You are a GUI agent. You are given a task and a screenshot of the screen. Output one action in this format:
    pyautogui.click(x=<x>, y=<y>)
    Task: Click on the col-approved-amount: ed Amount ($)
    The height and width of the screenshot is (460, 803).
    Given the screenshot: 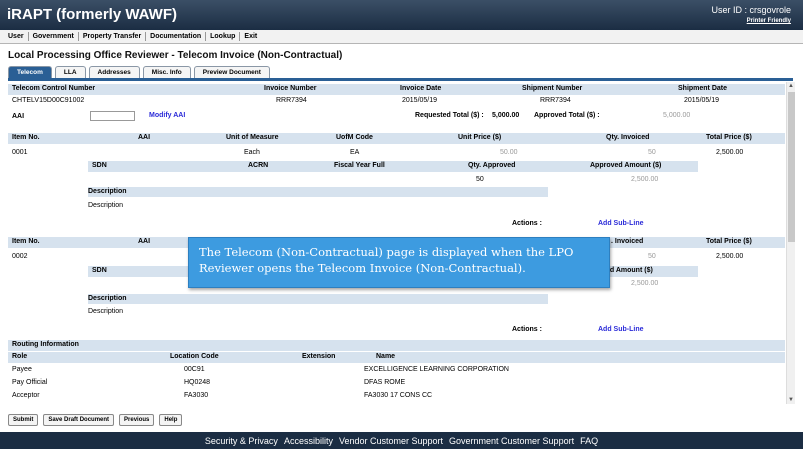 What is the action you would take?
    pyautogui.click(x=629, y=270)
    